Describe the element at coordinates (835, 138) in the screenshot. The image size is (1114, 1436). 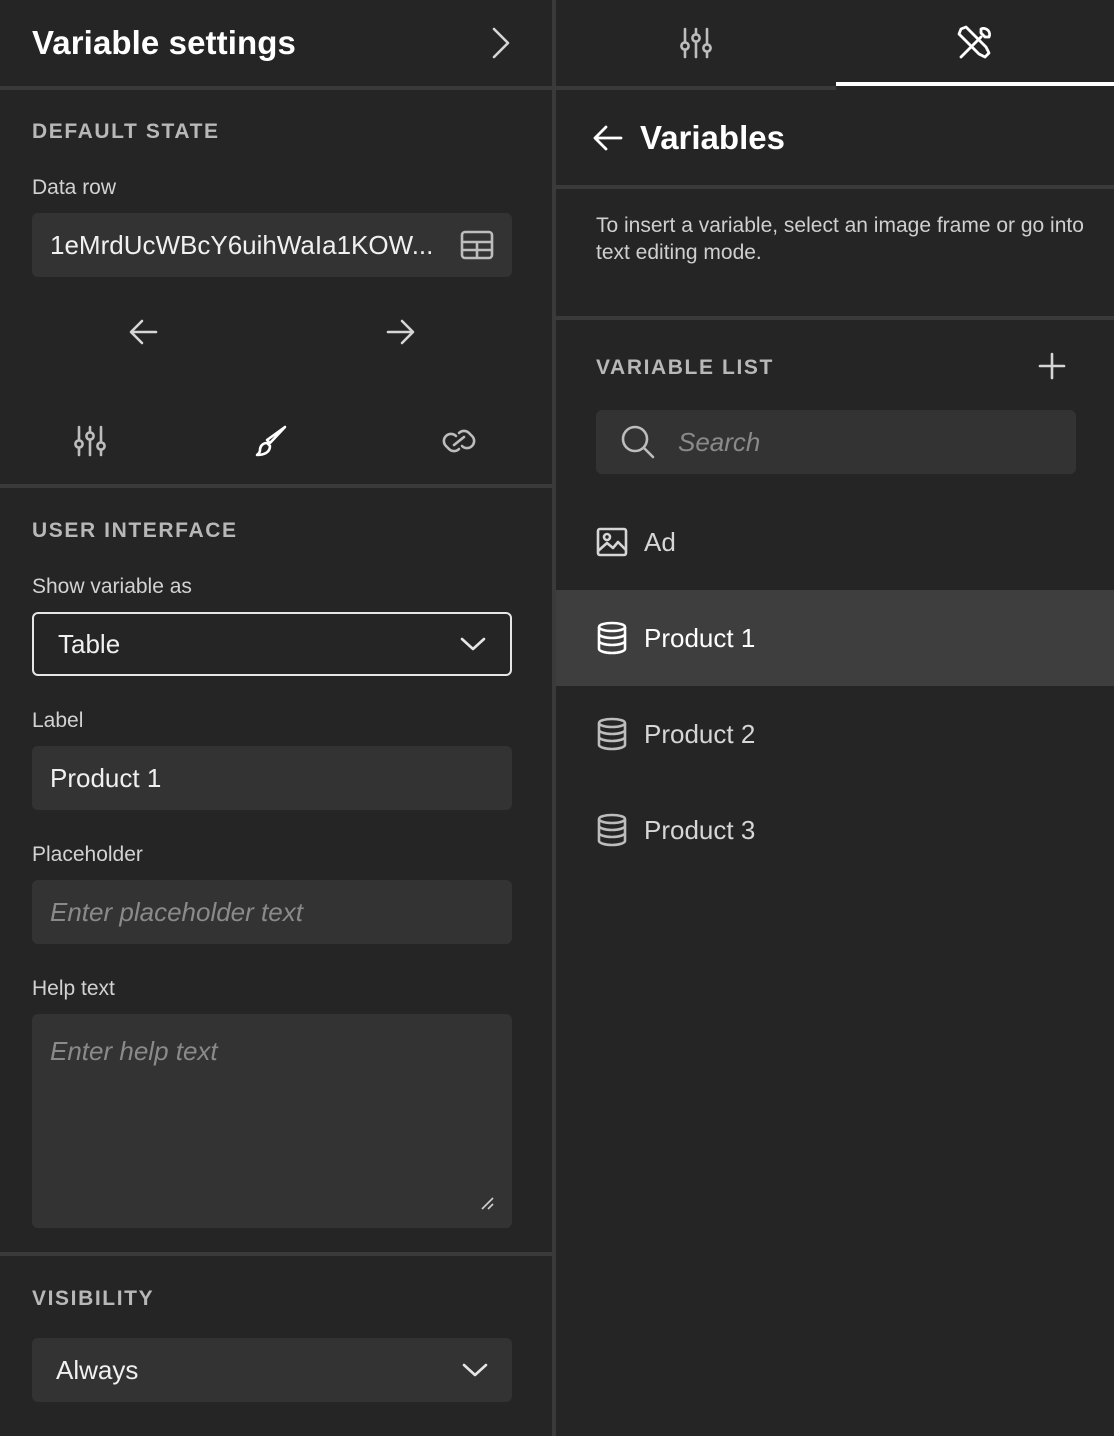
I see `variables-header: Variables` at that location.